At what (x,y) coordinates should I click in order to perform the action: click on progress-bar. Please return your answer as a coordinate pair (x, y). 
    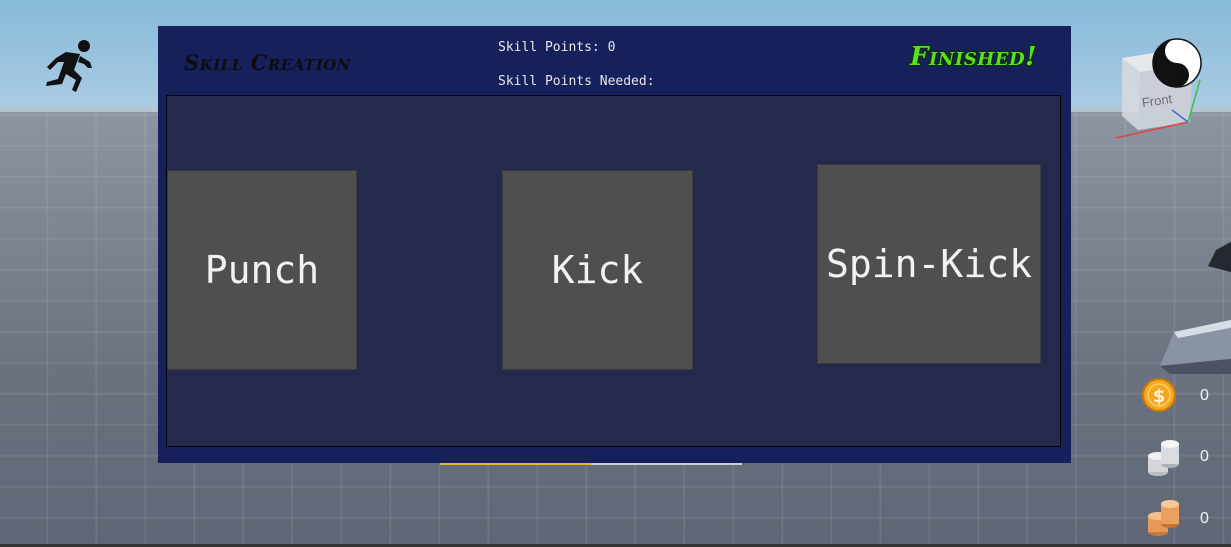
    Looking at the image, I should click on (591, 464).